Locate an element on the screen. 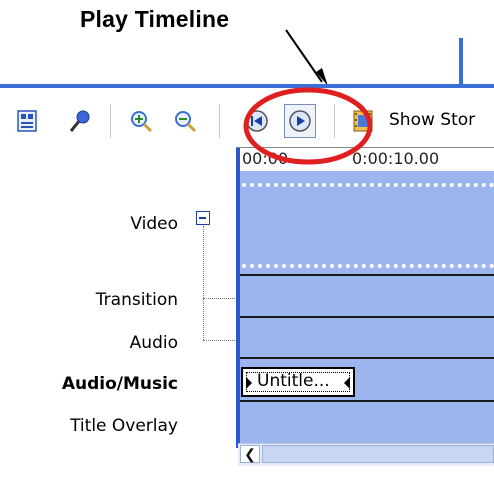 This screenshot has height=477, width=494. track-label-title-overlay: Title Overlay is located at coordinates (124, 426).